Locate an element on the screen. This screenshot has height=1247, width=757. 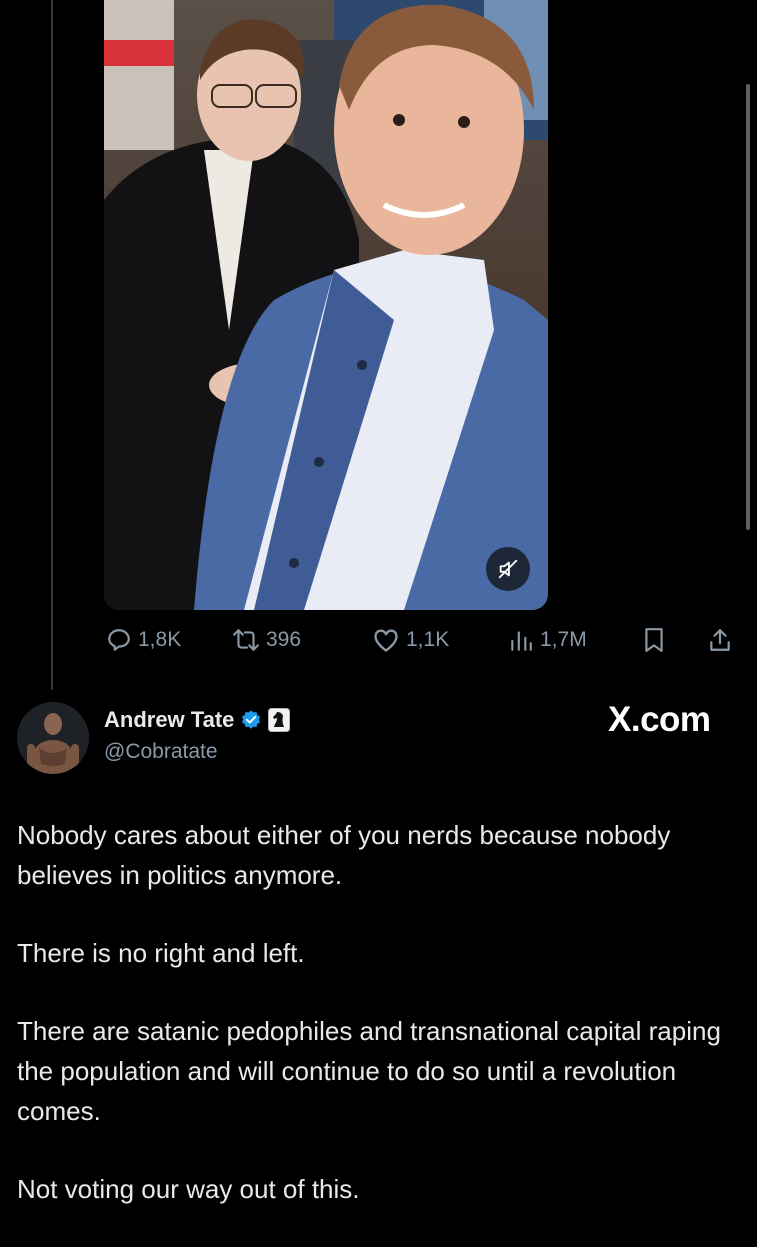
reply-button: 1,8K is located at coordinates (143, 640).